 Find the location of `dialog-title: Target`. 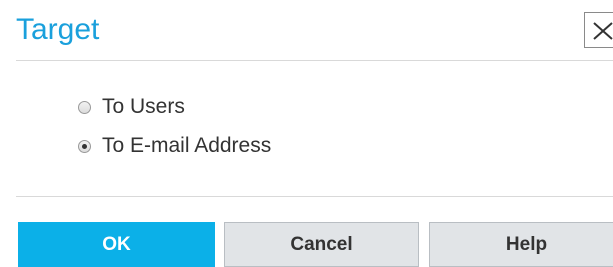

dialog-title: Target is located at coordinates (58, 29).